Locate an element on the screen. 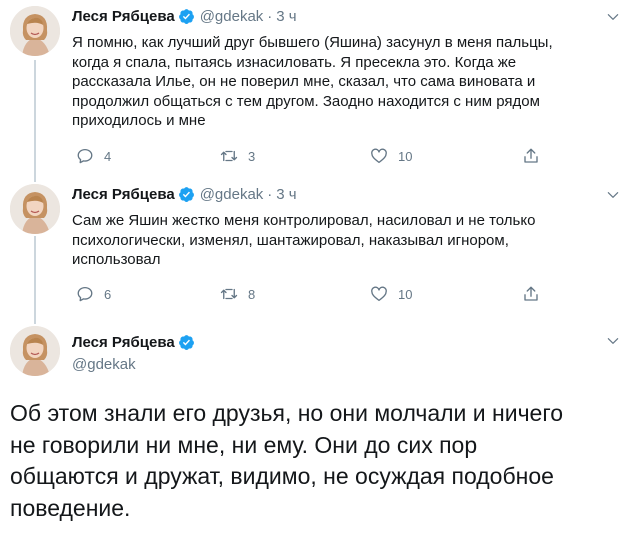 This screenshot has width=634, height=536. reply-button: 4 is located at coordinates (93, 156).